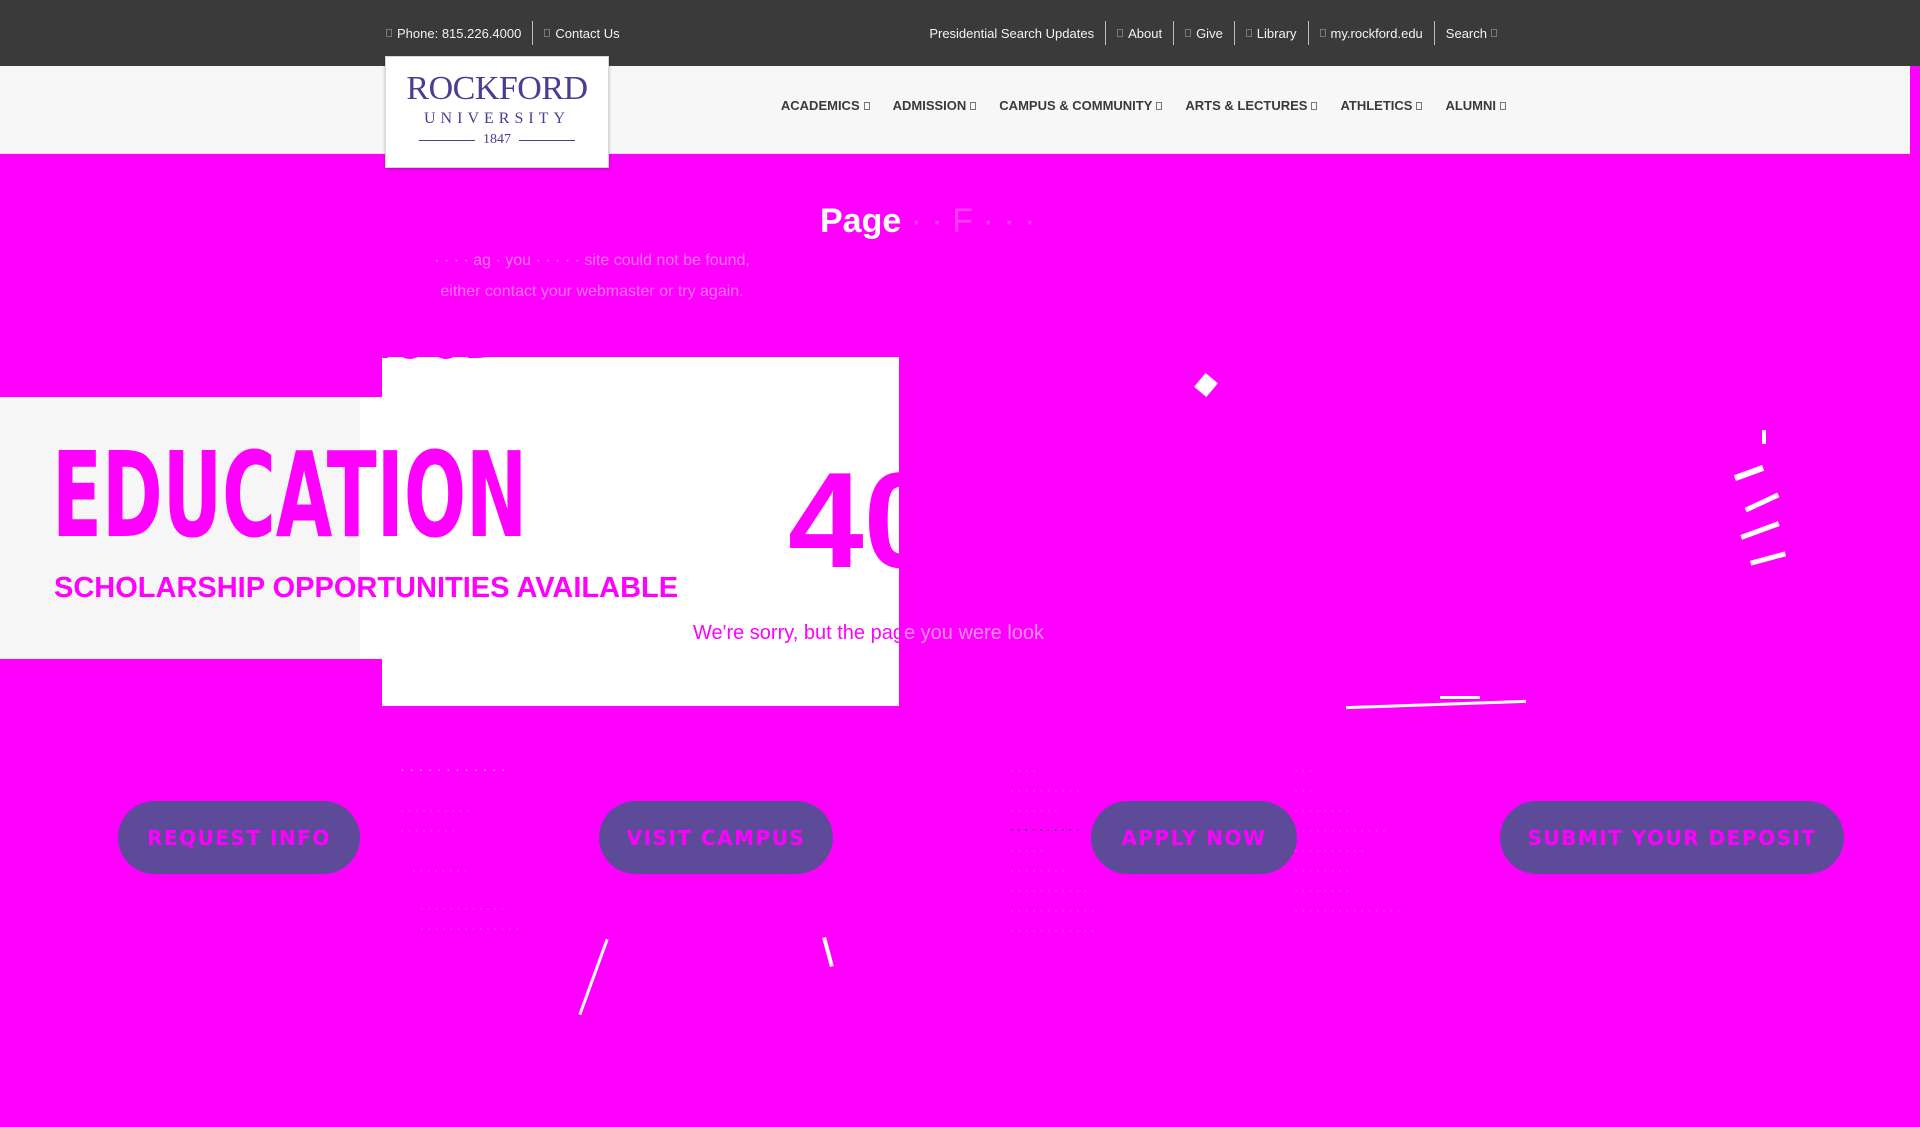 Image resolution: width=1920 pixels, height=1127 pixels. What do you see at coordinates (453, 769) in the screenshot?
I see `footer-heading: · · · · · · · · · · · ·` at bounding box center [453, 769].